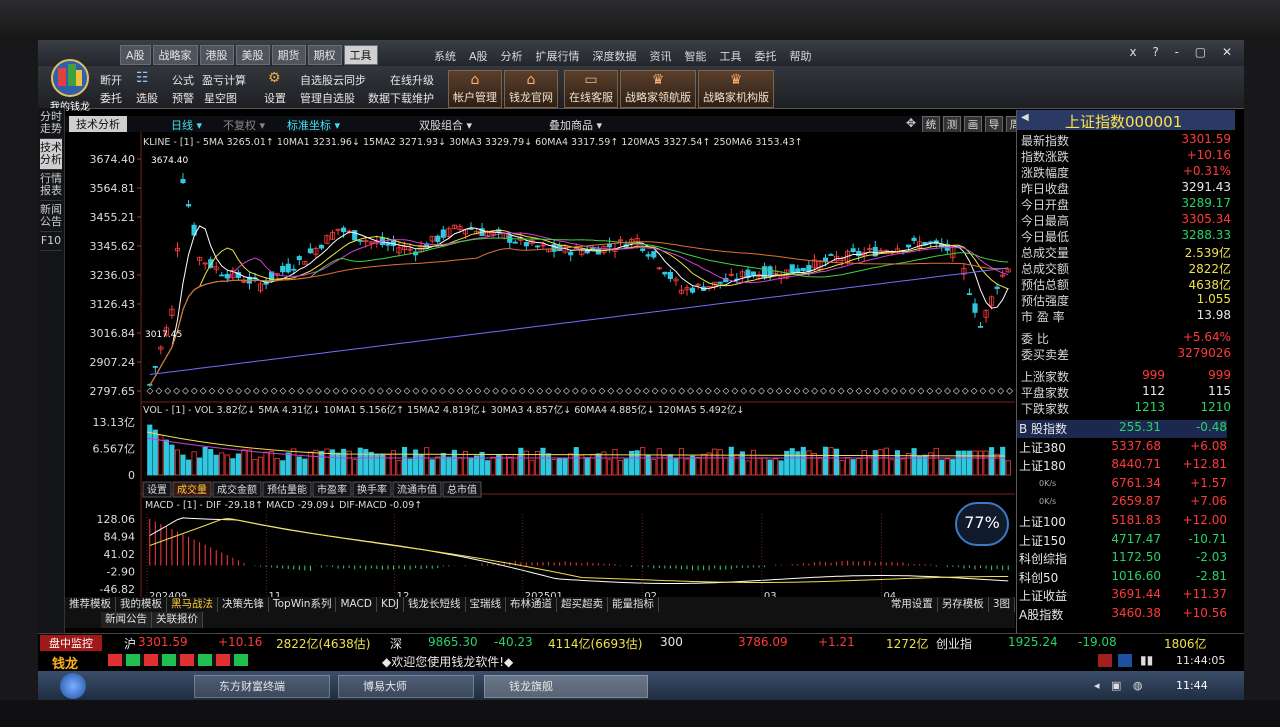  Describe the element at coordinates (1122, 503) in the screenshot. I see `index-row: 2659.87 +7.06 0K/s` at that location.